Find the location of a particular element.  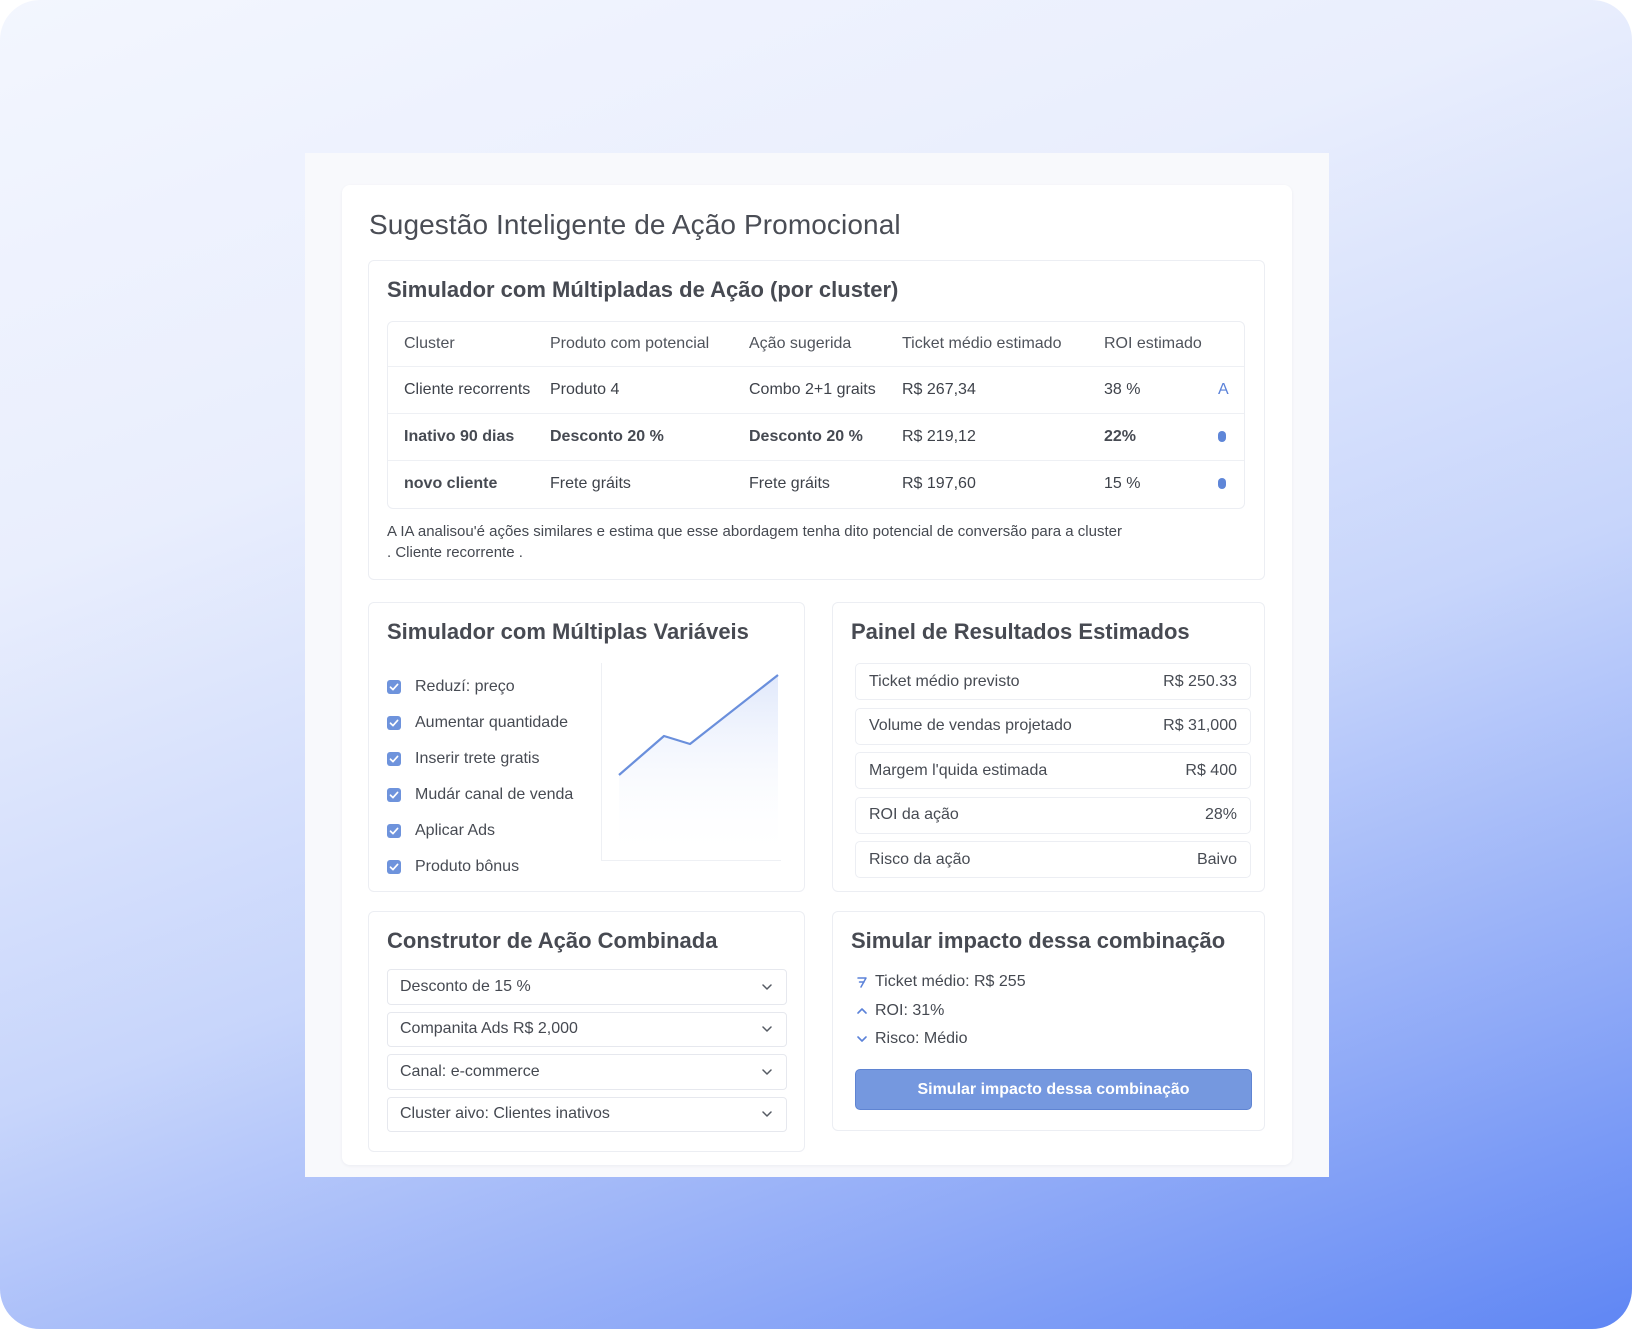

sparkline-area is located at coordinates (698, 768).